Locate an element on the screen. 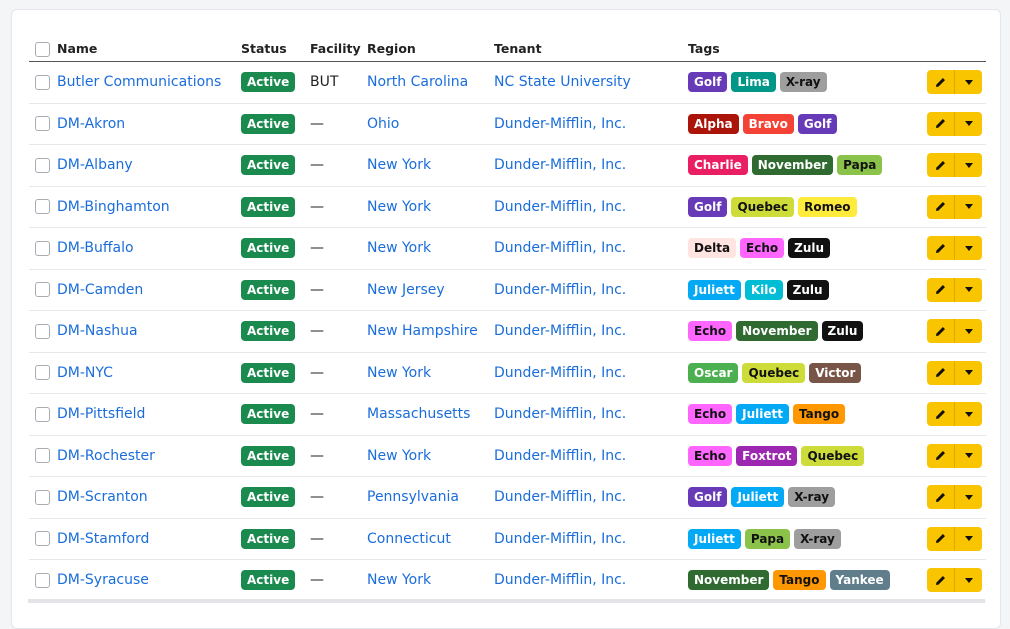 Image resolution: width=1010 pixels, height=629 pixels. region-link: Connecticut is located at coordinates (409, 539).